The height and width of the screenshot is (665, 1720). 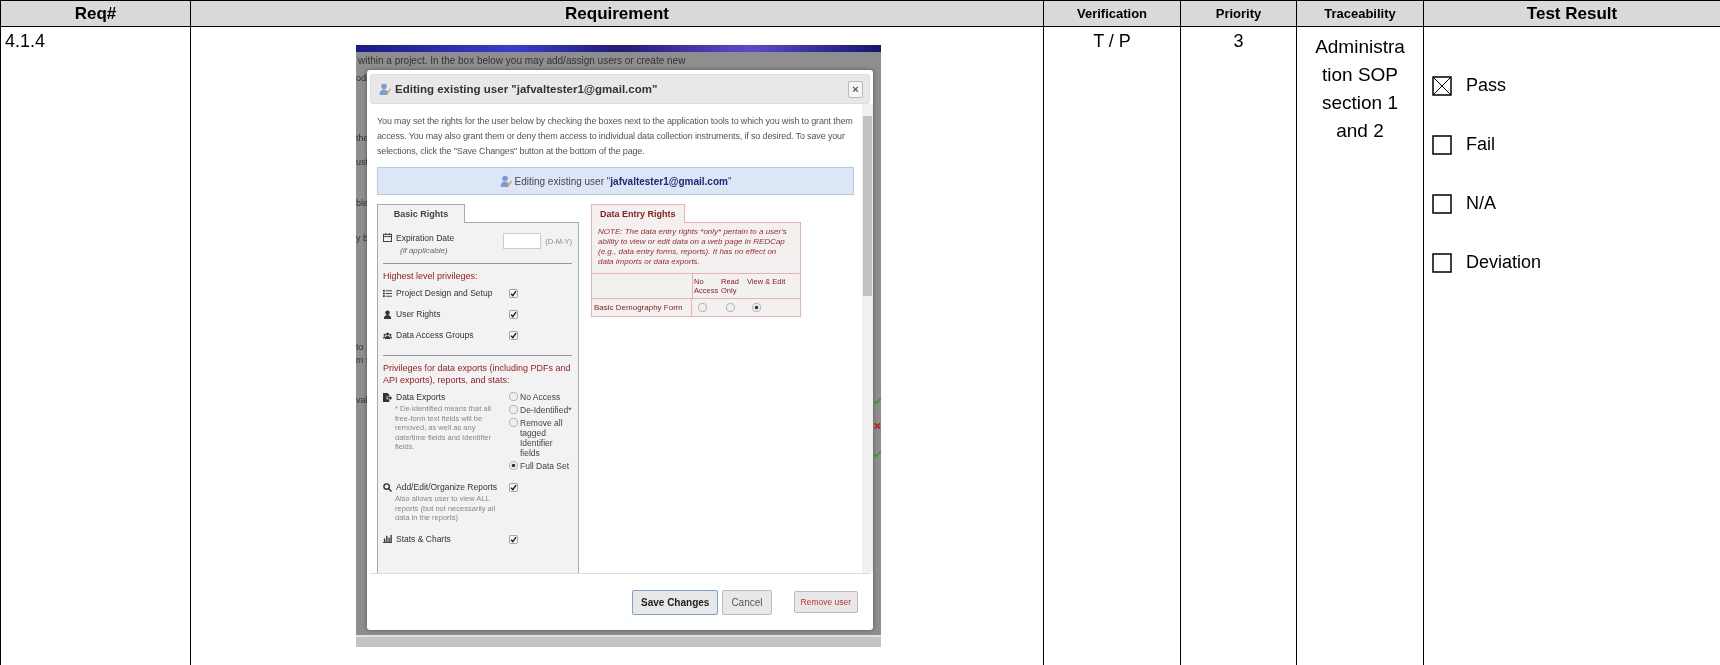 What do you see at coordinates (638, 213) in the screenshot?
I see `data-entry-tab: Data Entry Rights` at bounding box center [638, 213].